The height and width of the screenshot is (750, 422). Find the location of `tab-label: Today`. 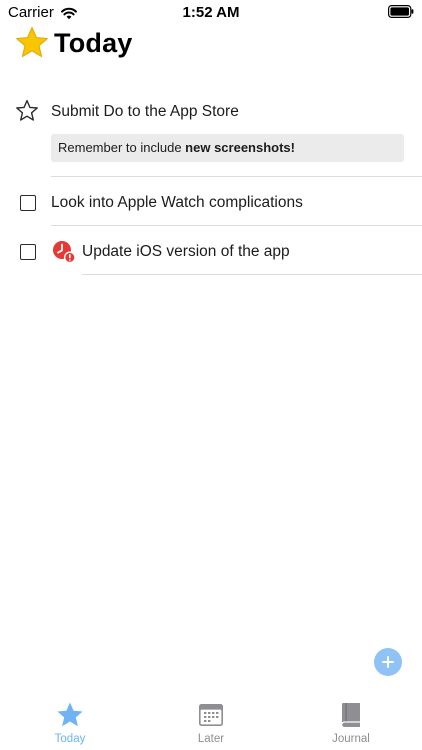

tab-label: Today is located at coordinates (70, 739).